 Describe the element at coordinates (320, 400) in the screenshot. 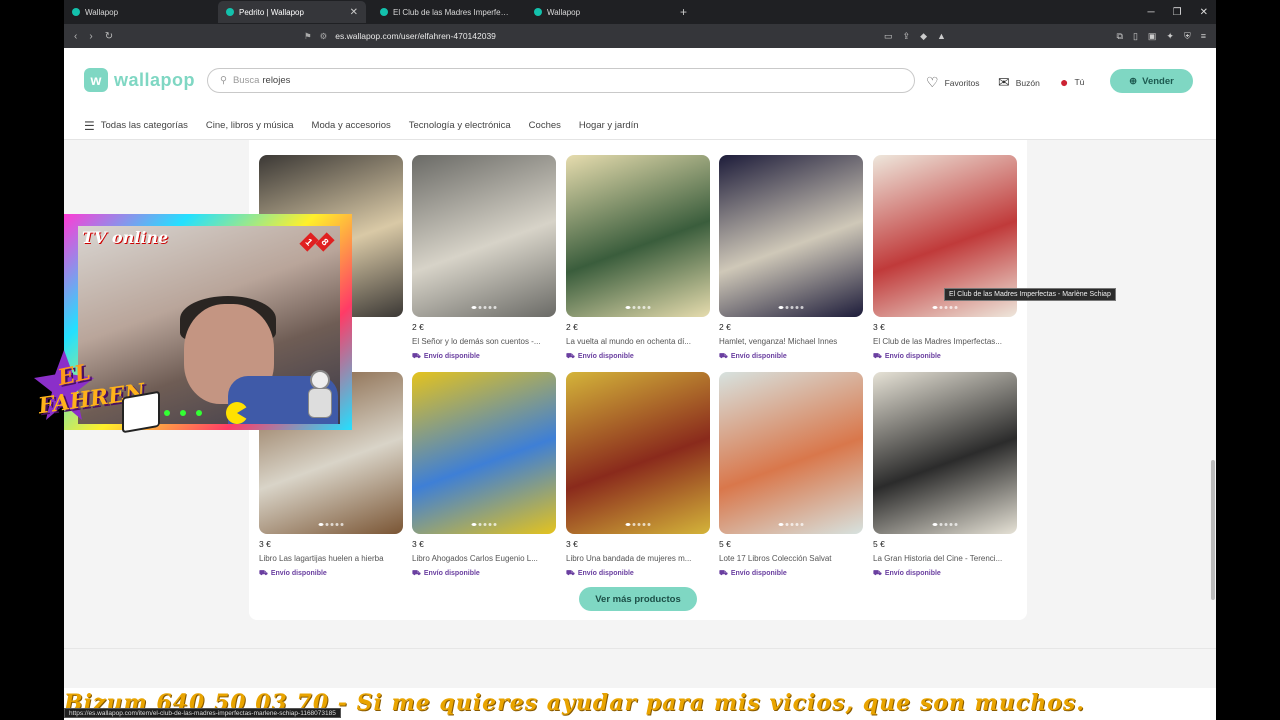

I see `astronaut-icon` at that location.